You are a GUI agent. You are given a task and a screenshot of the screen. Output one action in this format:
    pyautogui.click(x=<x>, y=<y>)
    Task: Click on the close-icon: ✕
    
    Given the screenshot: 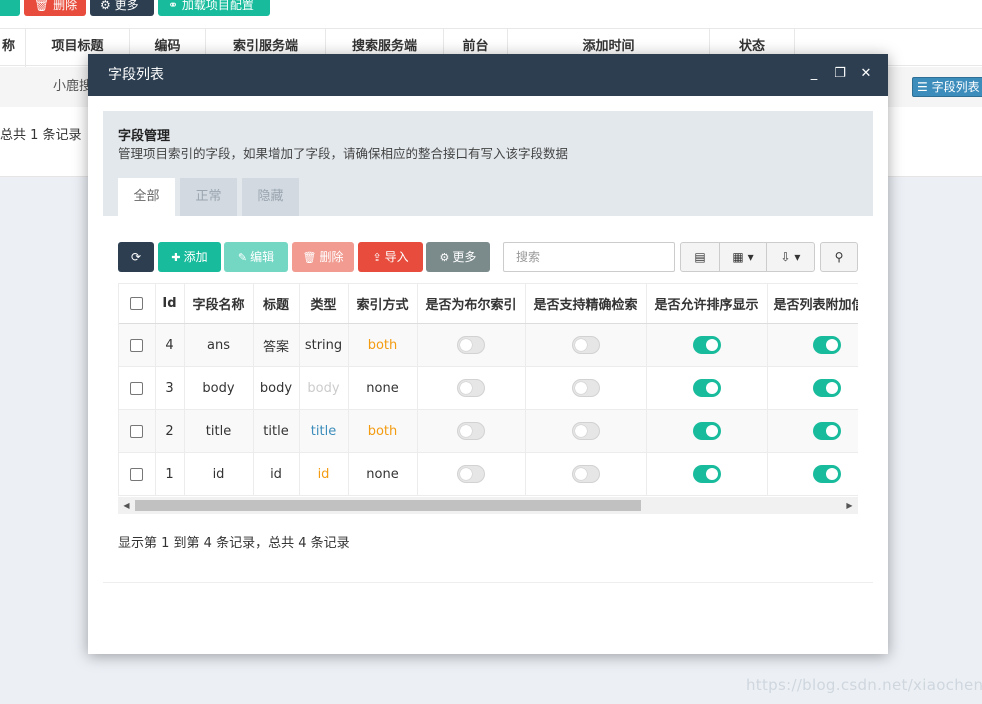 What is the action you would take?
    pyautogui.click(x=866, y=74)
    